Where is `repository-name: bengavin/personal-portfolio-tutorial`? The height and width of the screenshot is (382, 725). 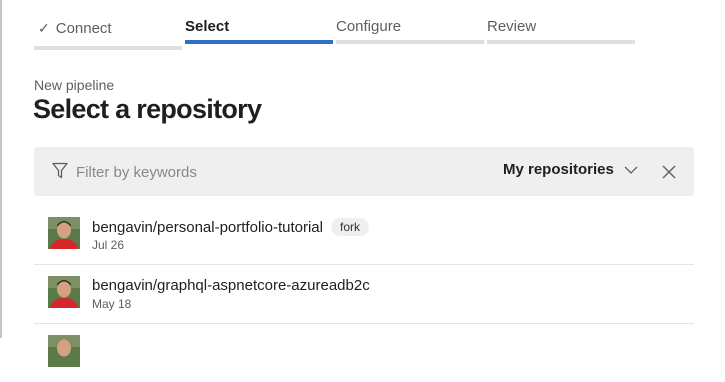 repository-name: bengavin/personal-portfolio-tutorial is located at coordinates (207, 227).